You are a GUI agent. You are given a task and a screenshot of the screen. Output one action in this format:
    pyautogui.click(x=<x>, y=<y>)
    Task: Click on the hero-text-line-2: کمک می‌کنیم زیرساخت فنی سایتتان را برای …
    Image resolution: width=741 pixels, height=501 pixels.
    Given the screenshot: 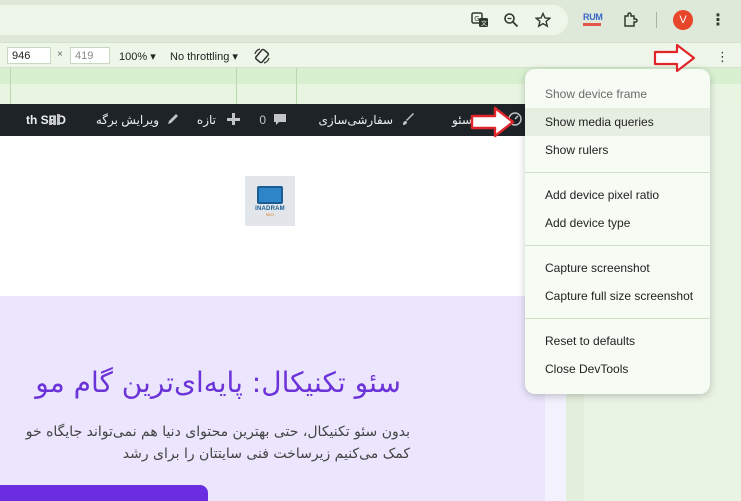 What is the action you would take?
    pyautogui.click(x=266, y=454)
    